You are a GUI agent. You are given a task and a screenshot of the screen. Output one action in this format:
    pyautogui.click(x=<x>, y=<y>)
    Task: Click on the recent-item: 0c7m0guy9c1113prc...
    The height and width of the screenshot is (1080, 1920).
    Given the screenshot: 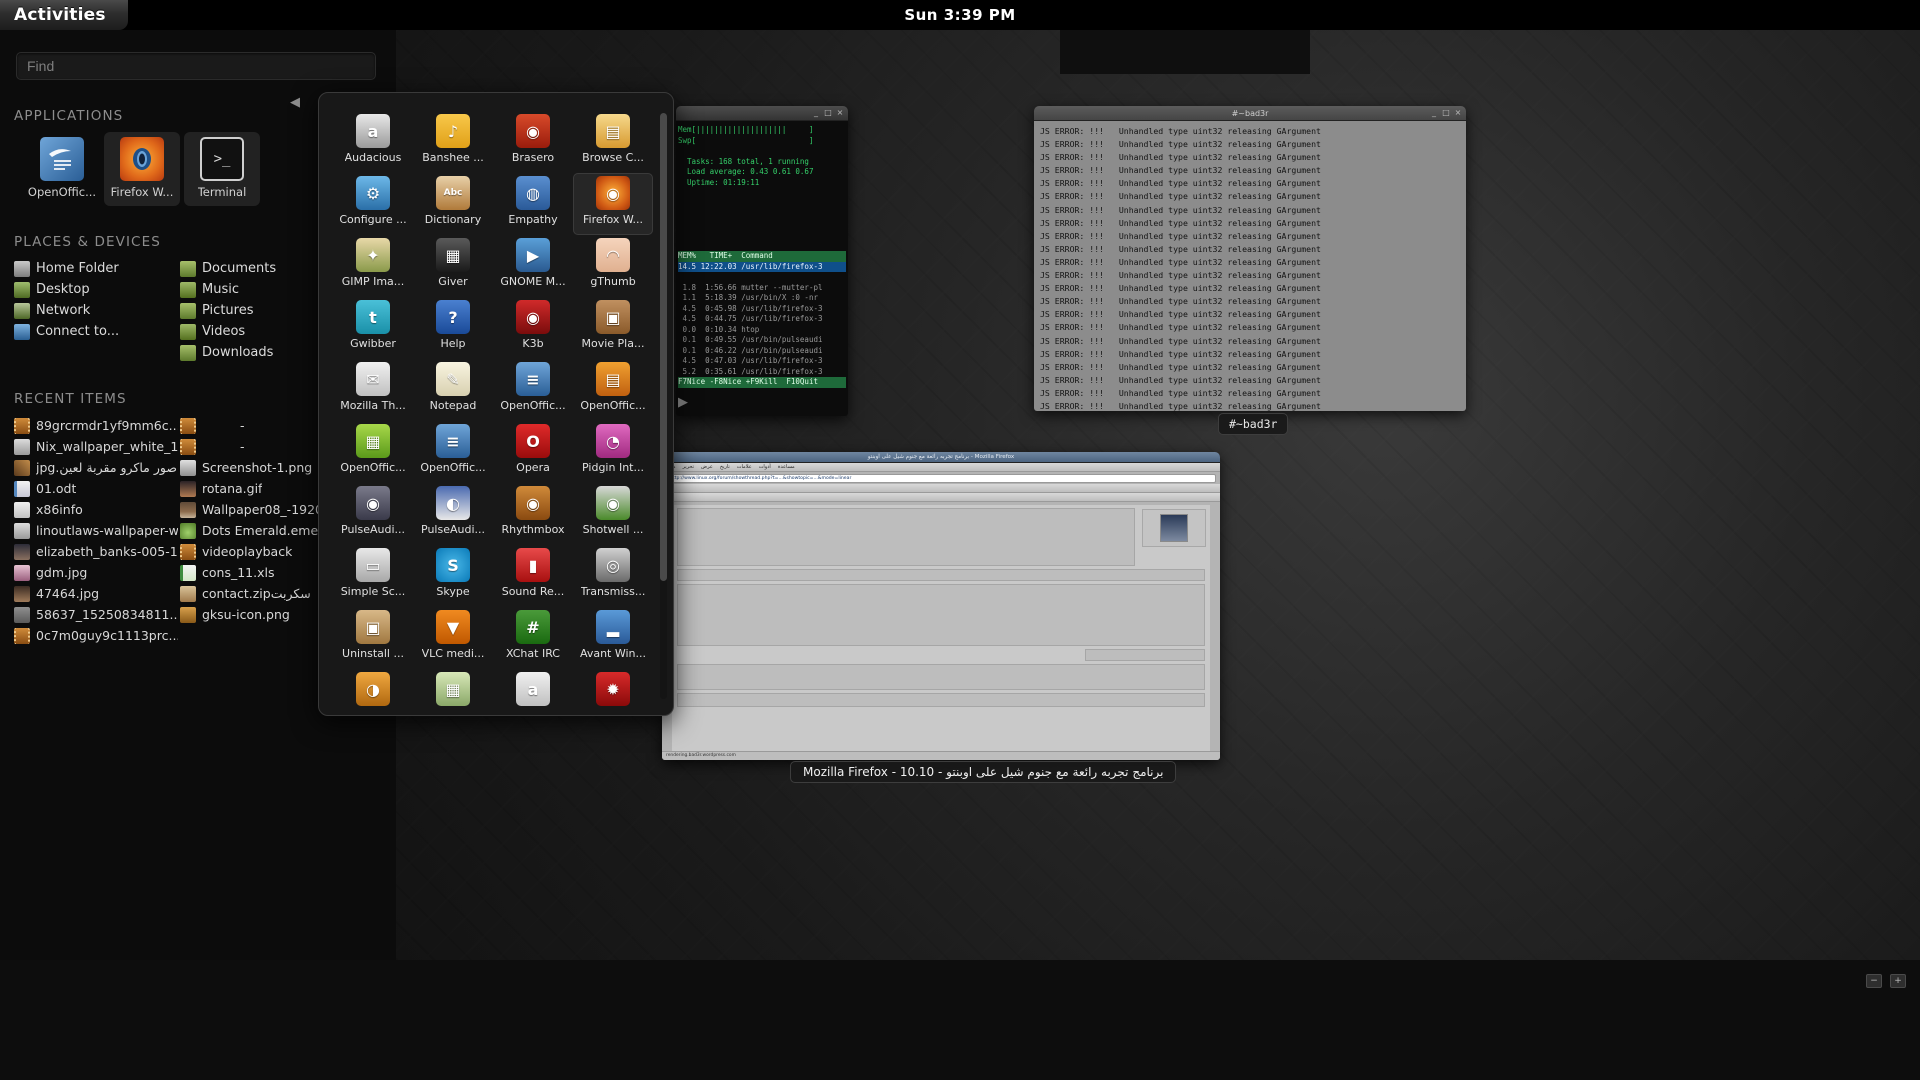 What is the action you would take?
    pyautogui.click(x=95, y=635)
    